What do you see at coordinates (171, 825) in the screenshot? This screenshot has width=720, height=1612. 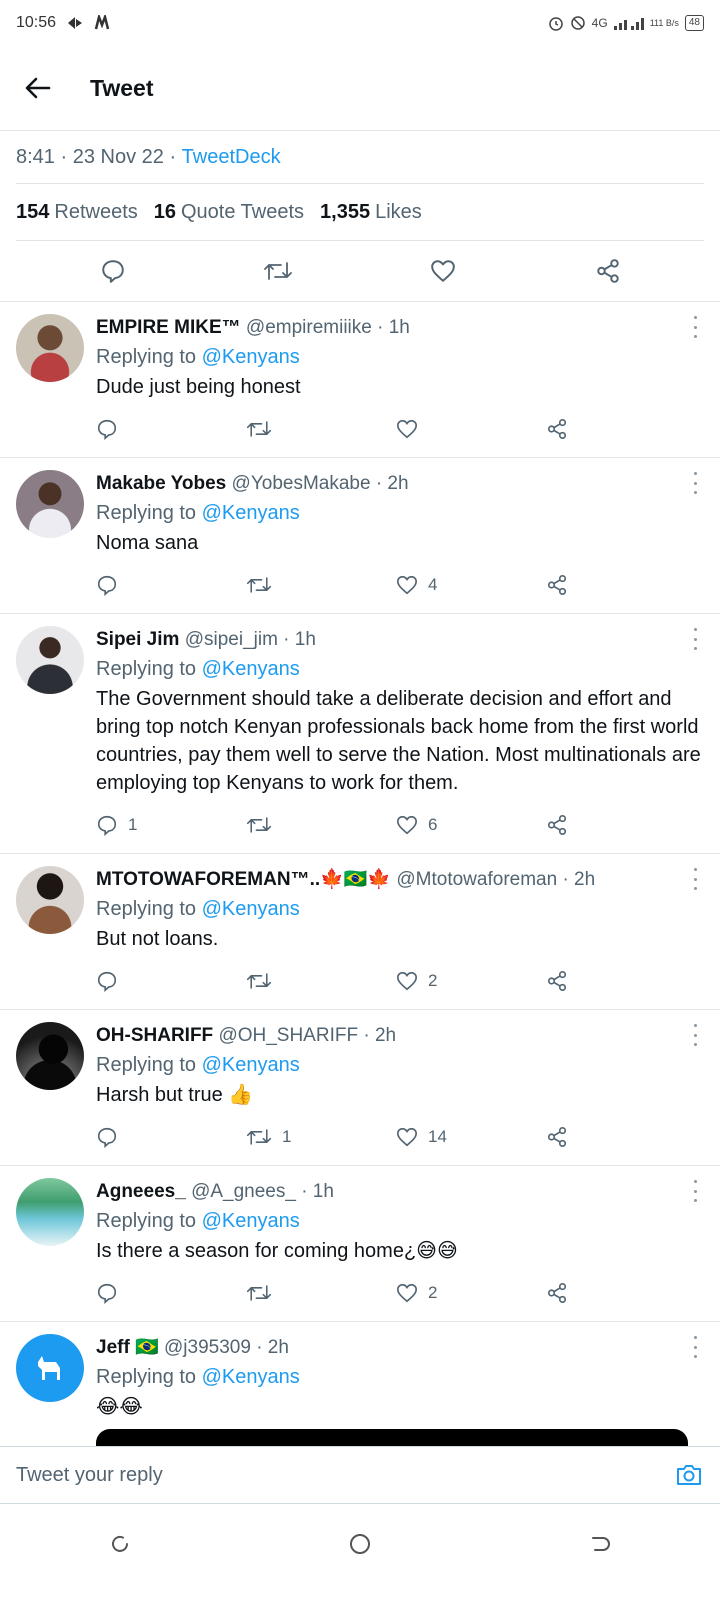 I see `reply-button: 1` at bounding box center [171, 825].